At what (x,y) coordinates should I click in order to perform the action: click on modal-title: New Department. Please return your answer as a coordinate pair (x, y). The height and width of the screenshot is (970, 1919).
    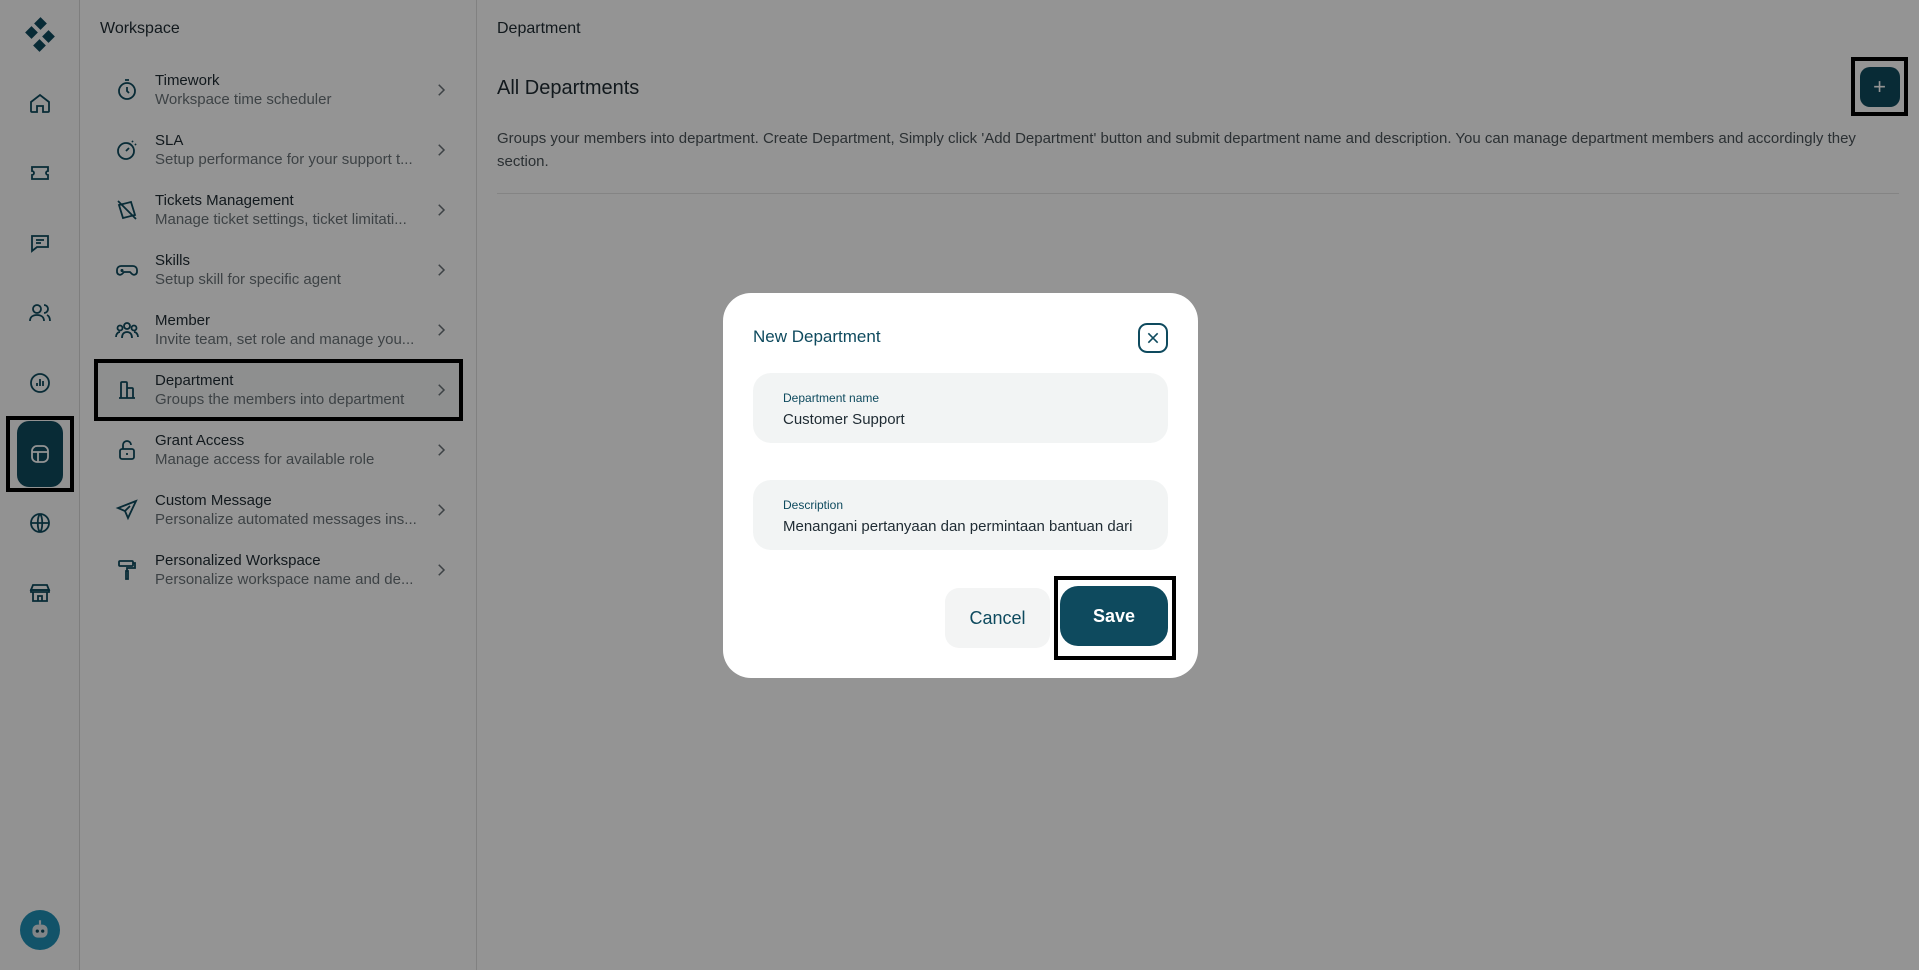
    Looking at the image, I should click on (817, 336).